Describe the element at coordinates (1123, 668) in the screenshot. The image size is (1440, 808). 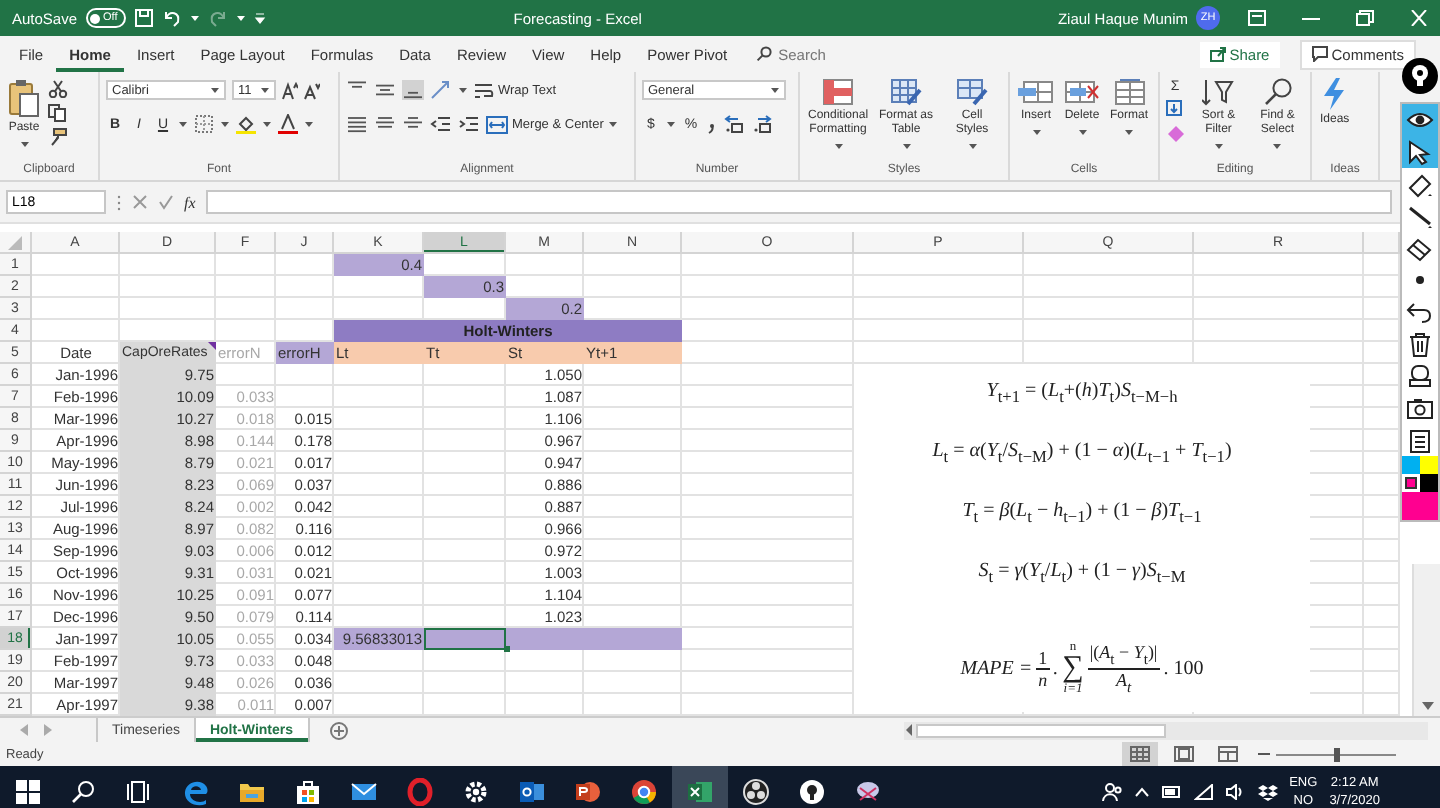
I see `fraction: |(A$_{t}$ − Y$_{t}$)| A$_{t}$` at that location.